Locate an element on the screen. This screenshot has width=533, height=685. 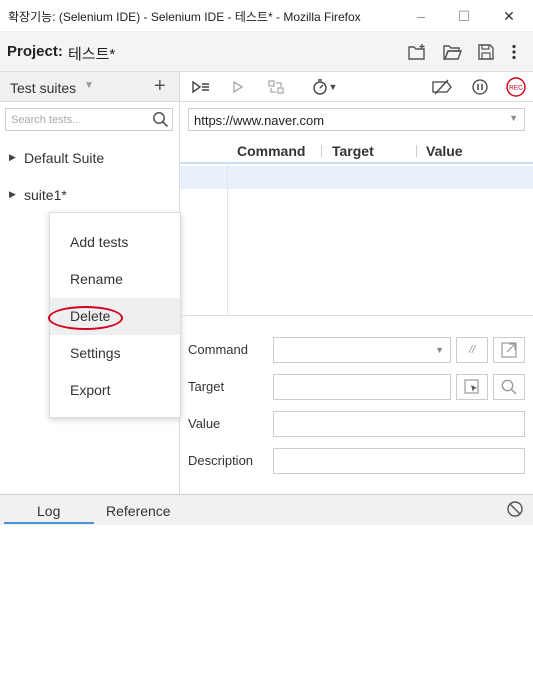
suite-item-suite1: ▶ suite1* is located at coordinates (89, 196).